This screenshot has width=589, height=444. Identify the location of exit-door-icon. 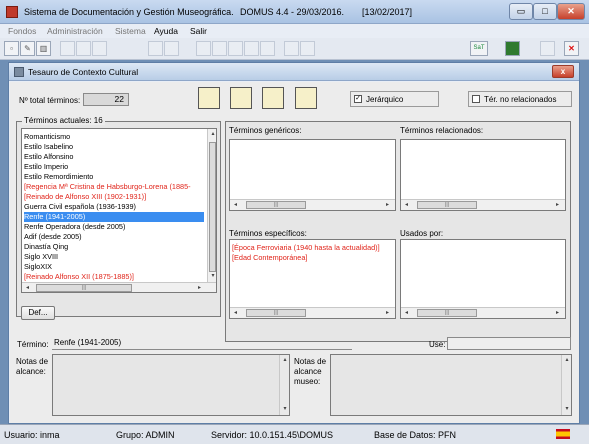
(512, 48).